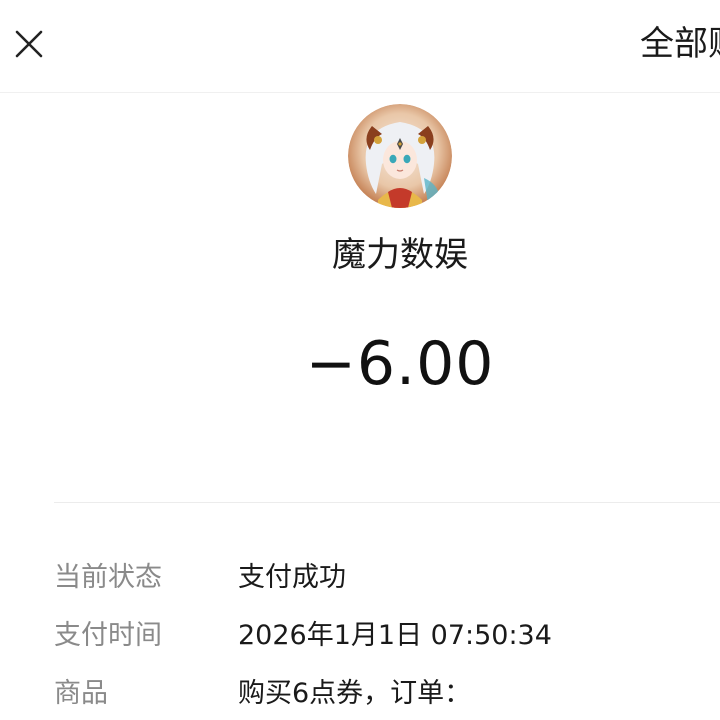  I want to click on transaction-amount: −6.00, so click(400, 364).